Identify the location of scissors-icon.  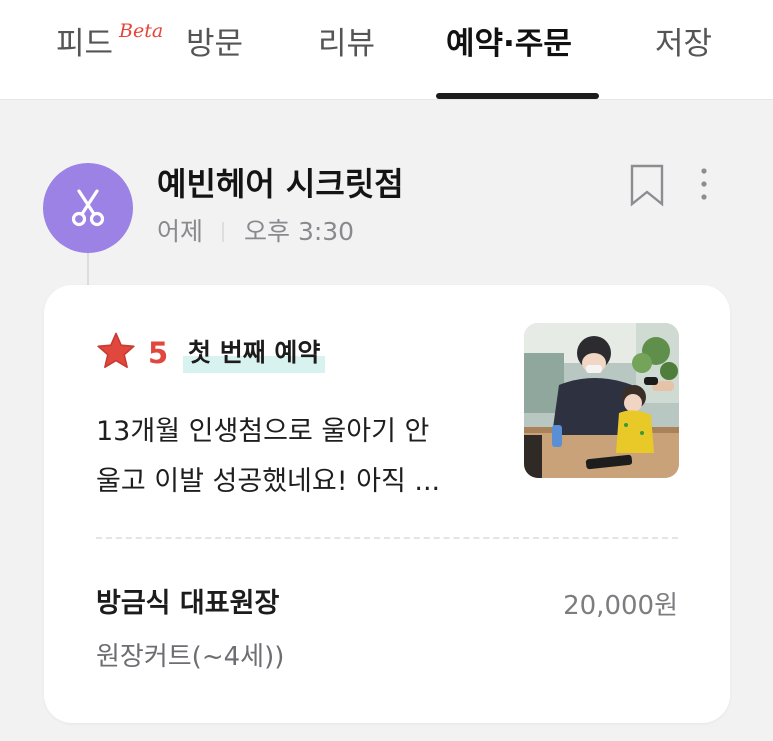
(88, 208).